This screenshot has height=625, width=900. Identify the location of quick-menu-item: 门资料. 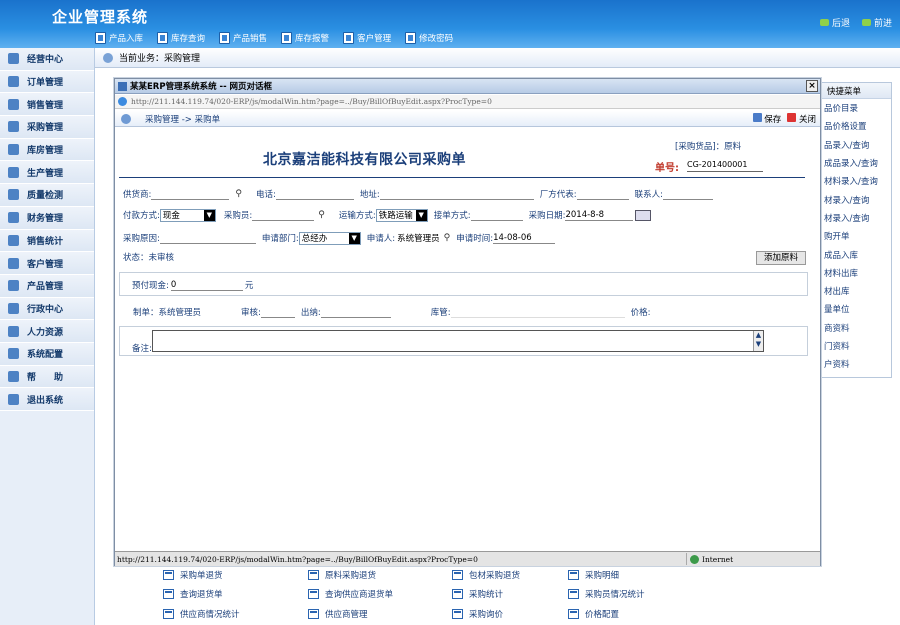
(856, 346).